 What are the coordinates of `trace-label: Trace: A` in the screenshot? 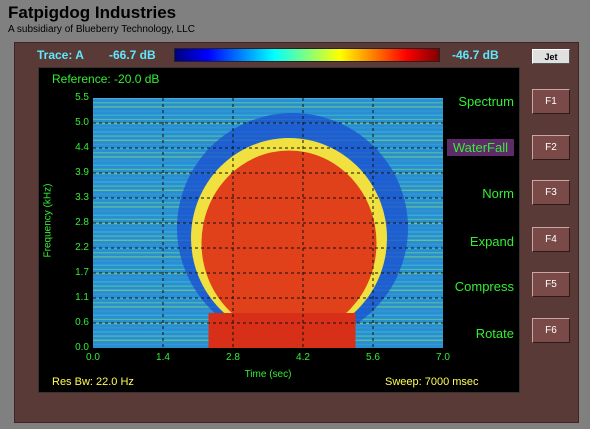 It's located at (60, 55).